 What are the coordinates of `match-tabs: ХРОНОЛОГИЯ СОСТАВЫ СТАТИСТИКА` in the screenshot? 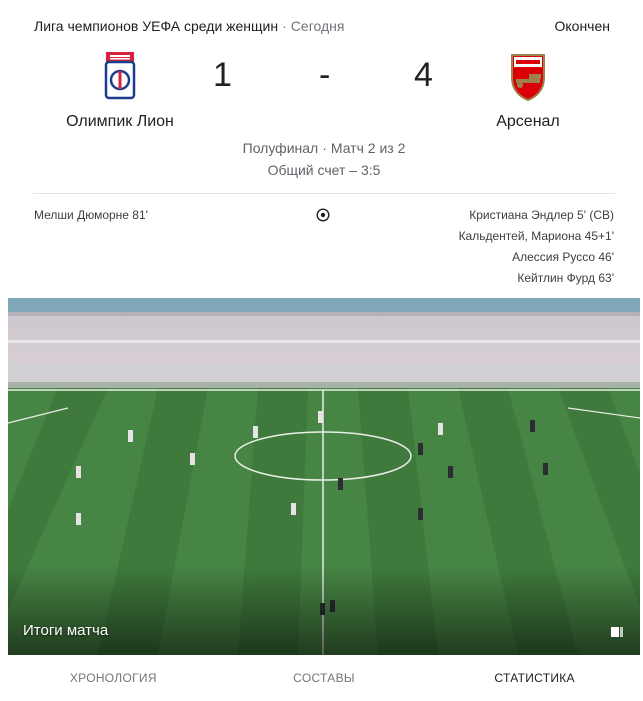 It's located at (324, 678).